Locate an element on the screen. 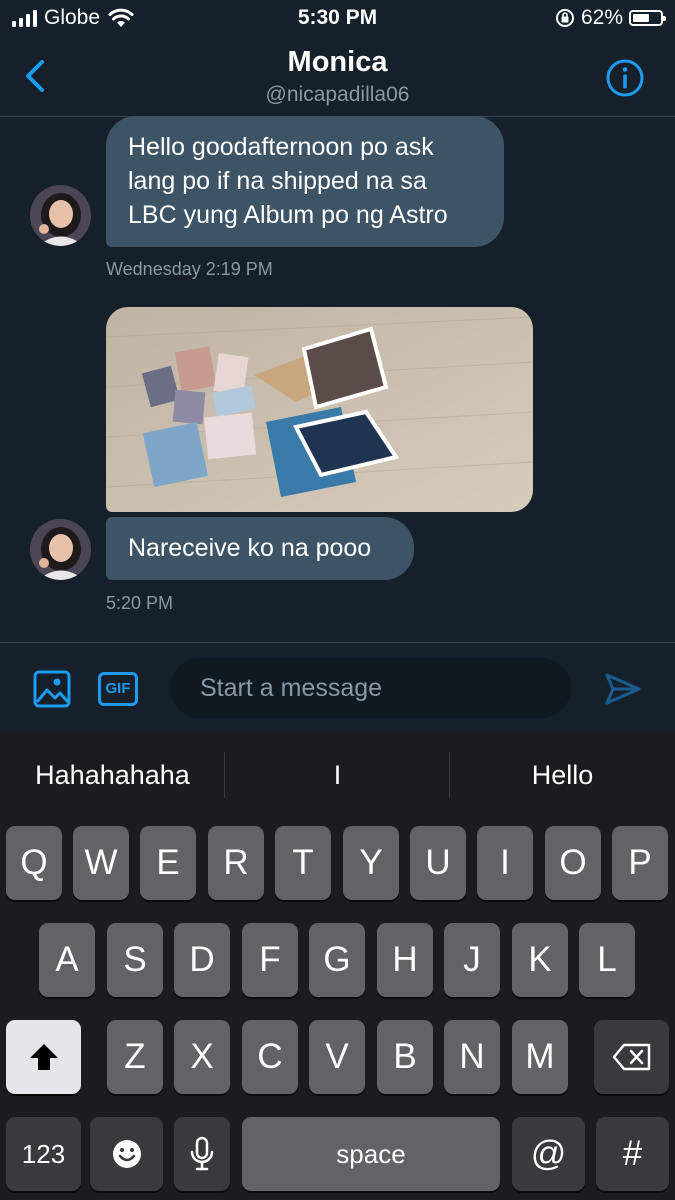 The height and width of the screenshot is (1200, 675). space-key: space is located at coordinates (371, 1154).